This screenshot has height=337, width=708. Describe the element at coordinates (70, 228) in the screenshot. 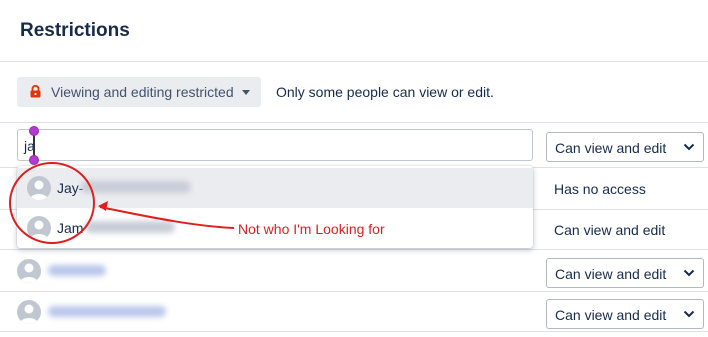

I see `suggestion-name: Jam` at that location.